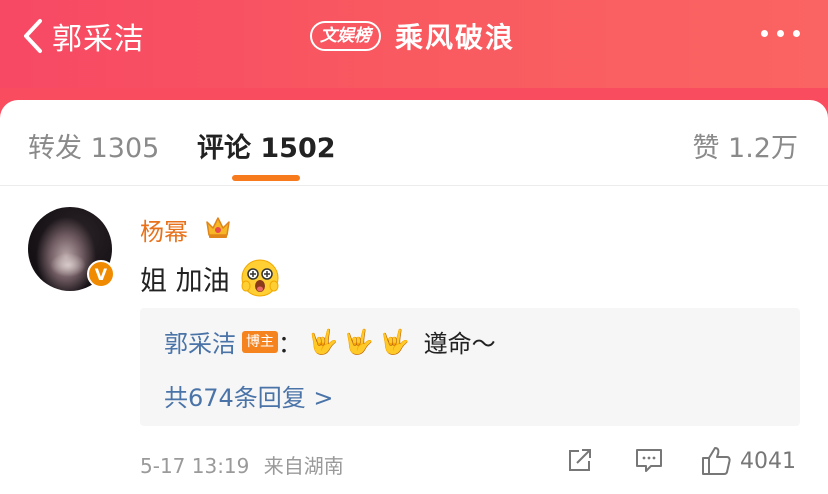  What do you see at coordinates (745, 145) in the screenshot?
I see `tab-likes: 赞 1.2万` at bounding box center [745, 145].